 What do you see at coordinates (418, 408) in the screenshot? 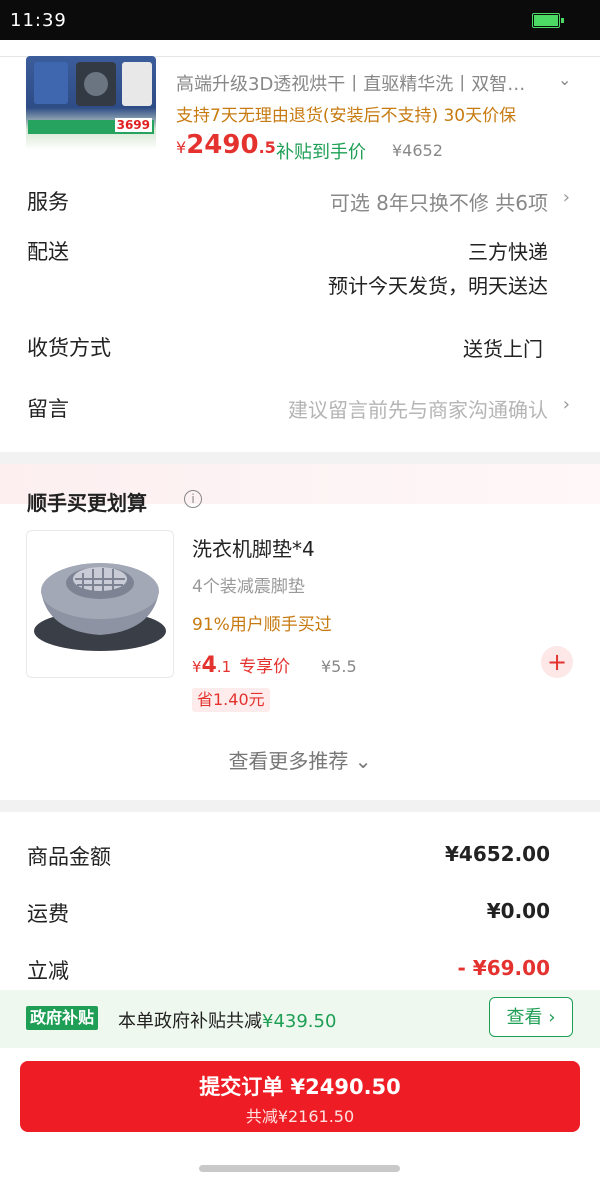
I see `message-input: 建议留言前先与商家沟通确认` at bounding box center [418, 408].